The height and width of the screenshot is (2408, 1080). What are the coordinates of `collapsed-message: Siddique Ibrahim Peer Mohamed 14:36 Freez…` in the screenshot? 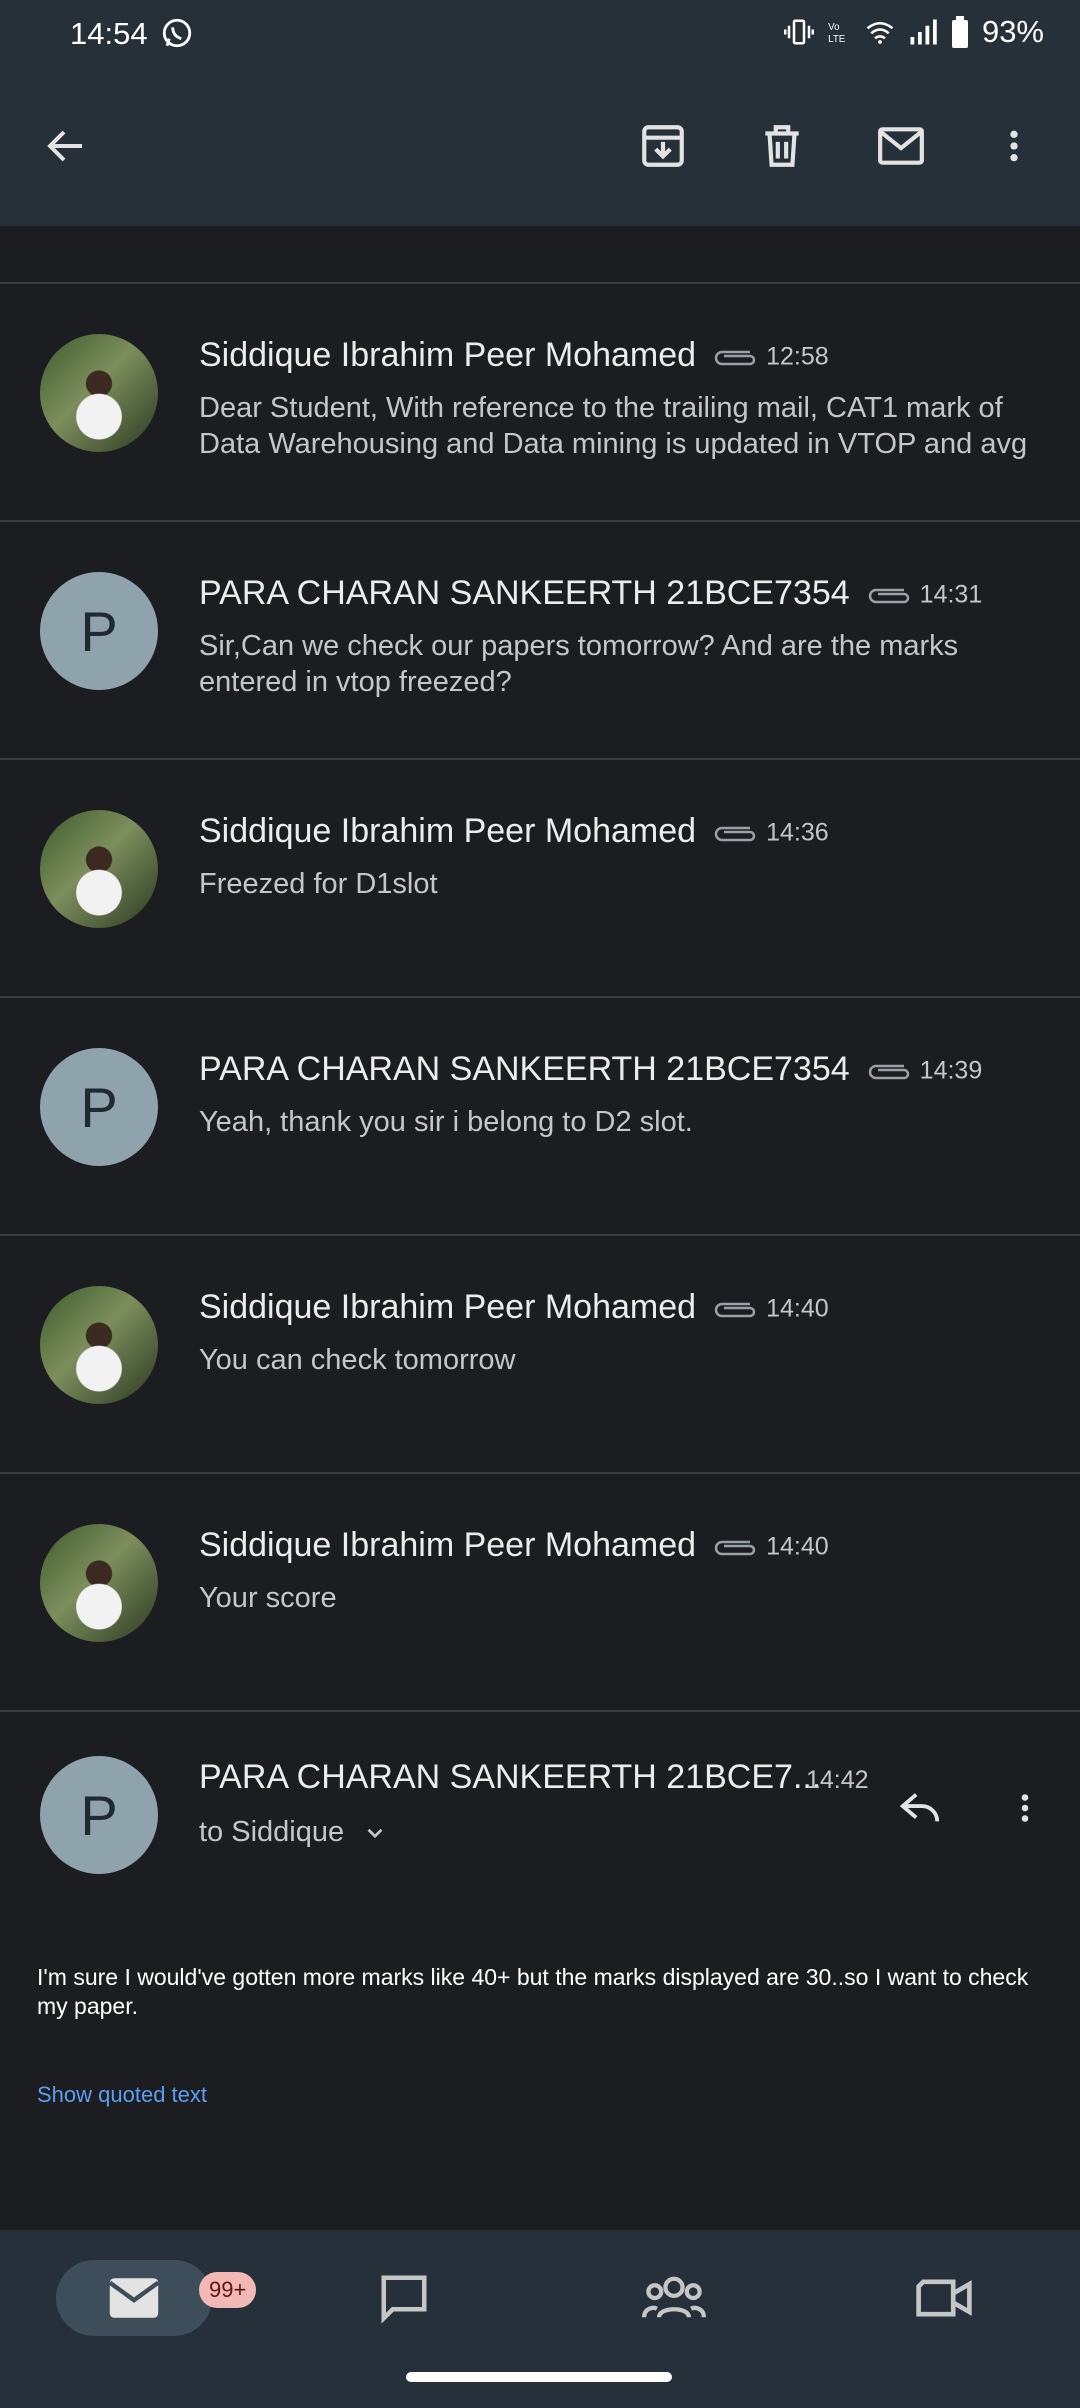 It's located at (540, 879).